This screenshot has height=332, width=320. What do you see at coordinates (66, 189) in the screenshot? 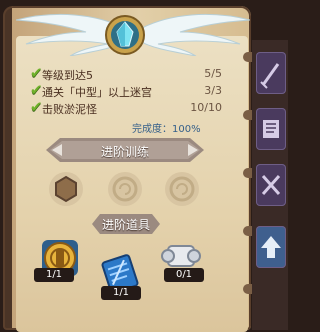
I see `hexagon-slot-icon` at bounding box center [66, 189].